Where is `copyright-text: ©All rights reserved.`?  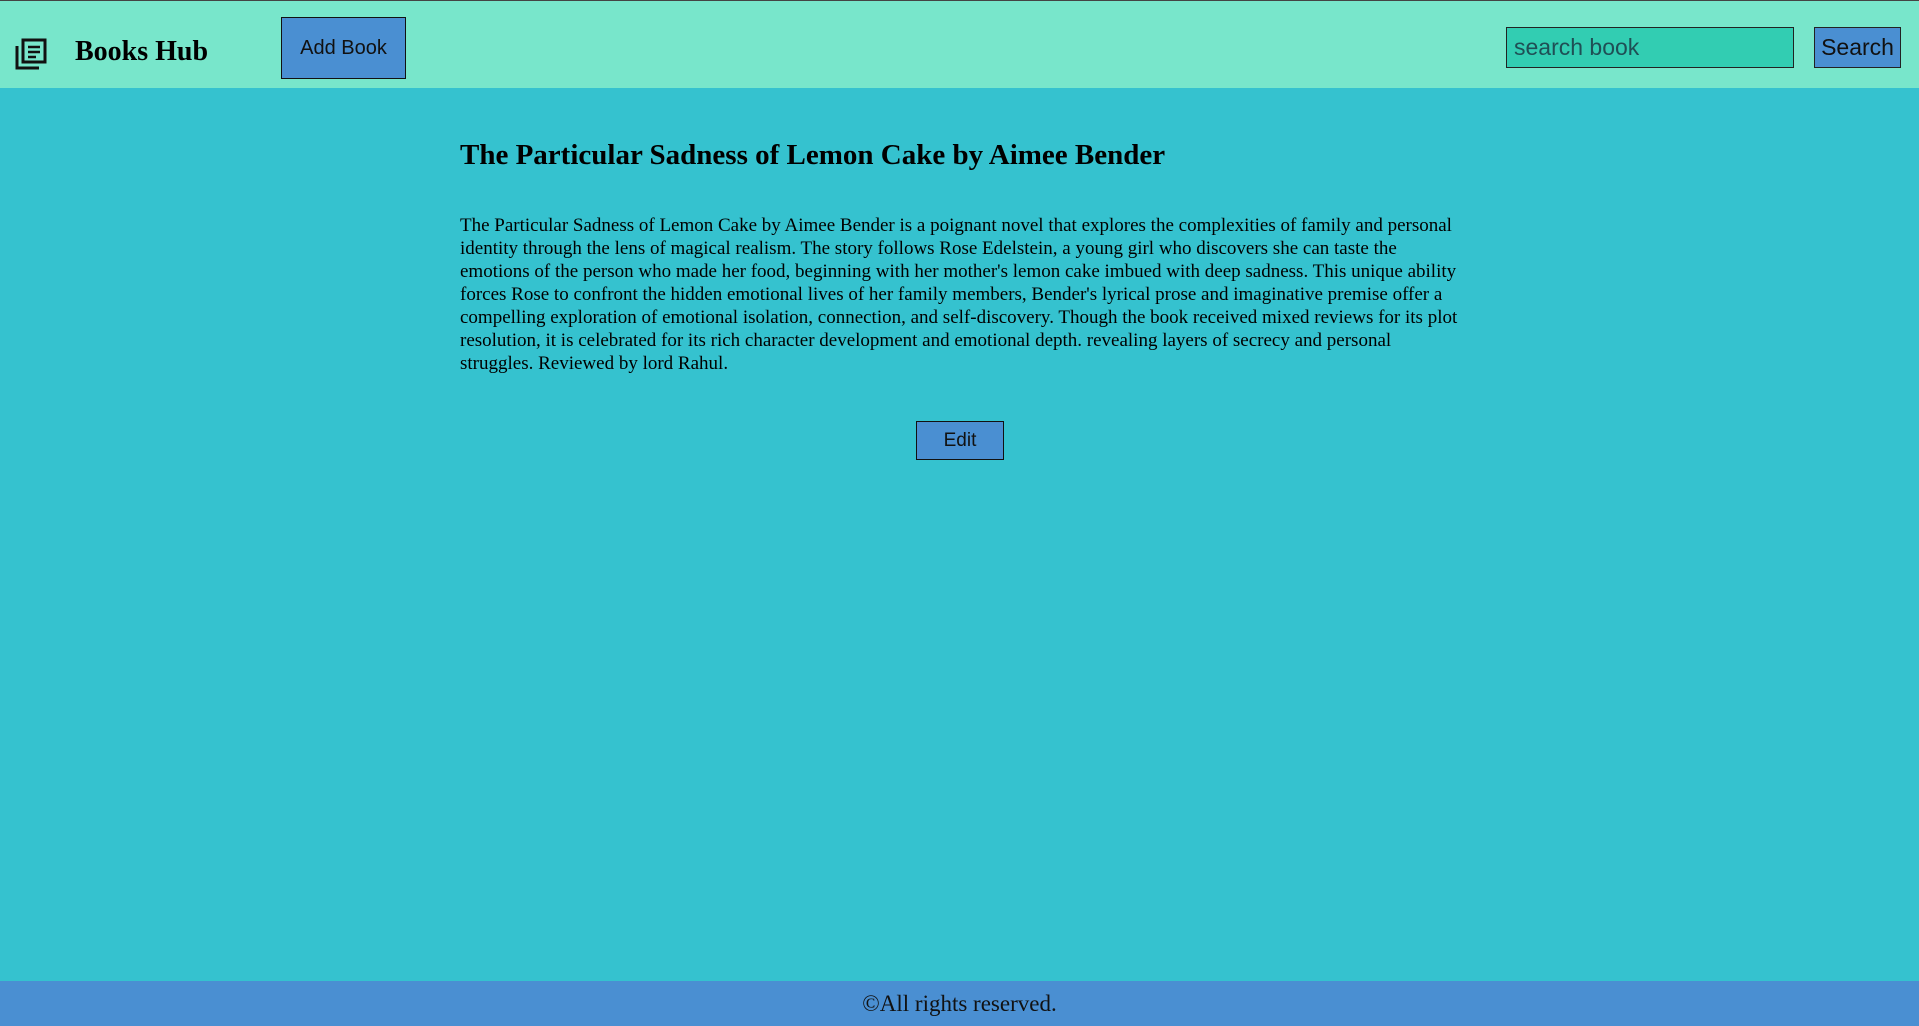
copyright-text: ©All rights reserved. is located at coordinates (959, 1003).